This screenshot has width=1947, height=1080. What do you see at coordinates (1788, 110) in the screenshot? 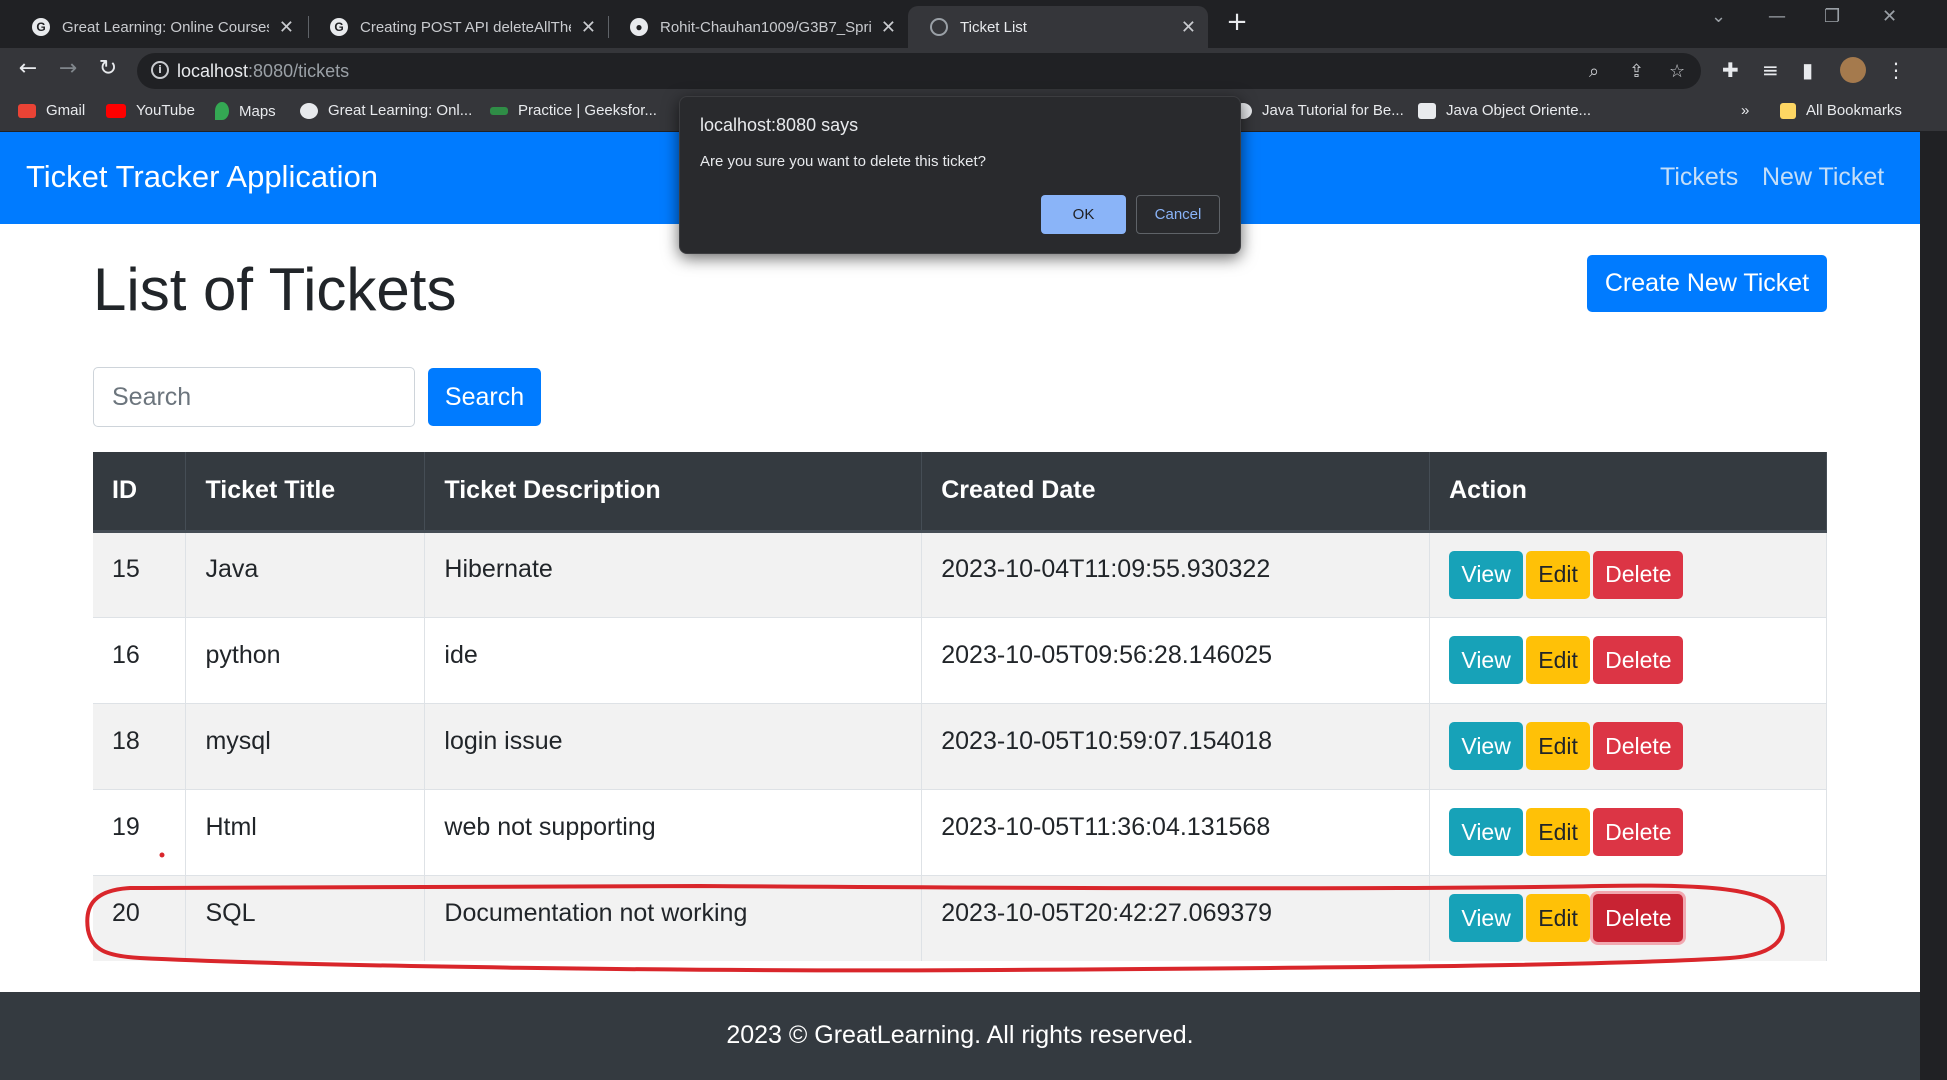
I see `folder-icon` at bounding box center [1788, 110].